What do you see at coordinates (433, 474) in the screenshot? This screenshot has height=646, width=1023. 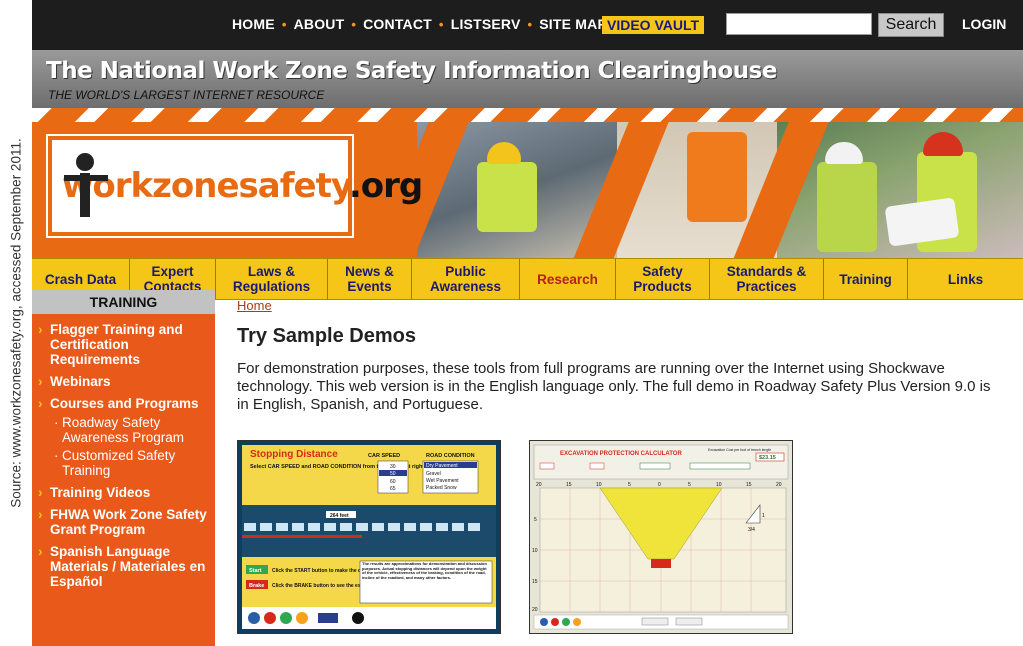 I see `condition-option: Gravel` at bounding box center [433, 474].